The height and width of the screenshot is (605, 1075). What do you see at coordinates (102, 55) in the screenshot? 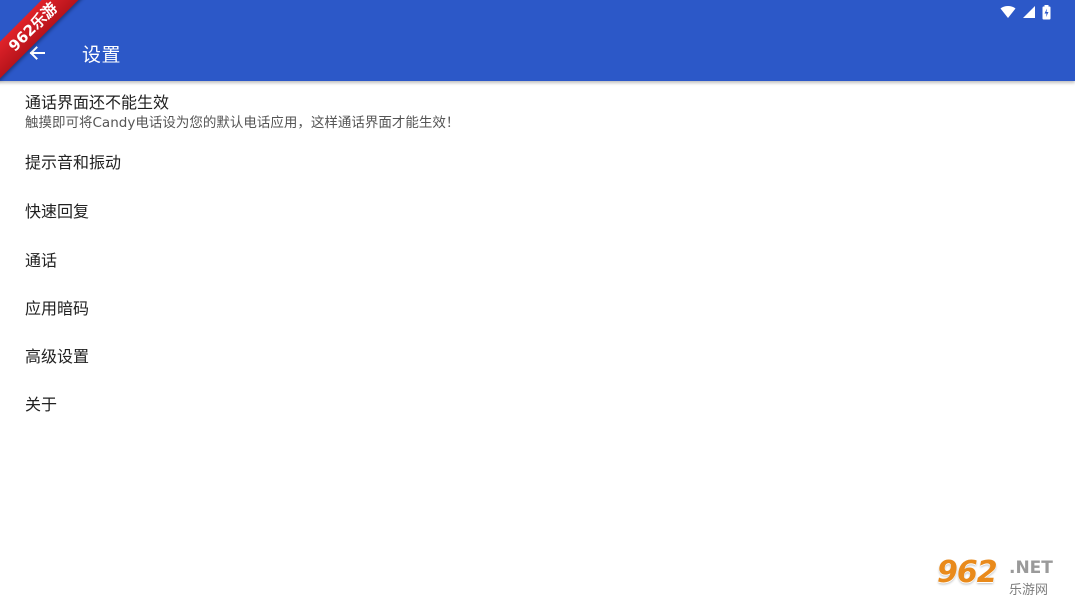
I see `page-title: 设置` at bounding box center [102, 55].